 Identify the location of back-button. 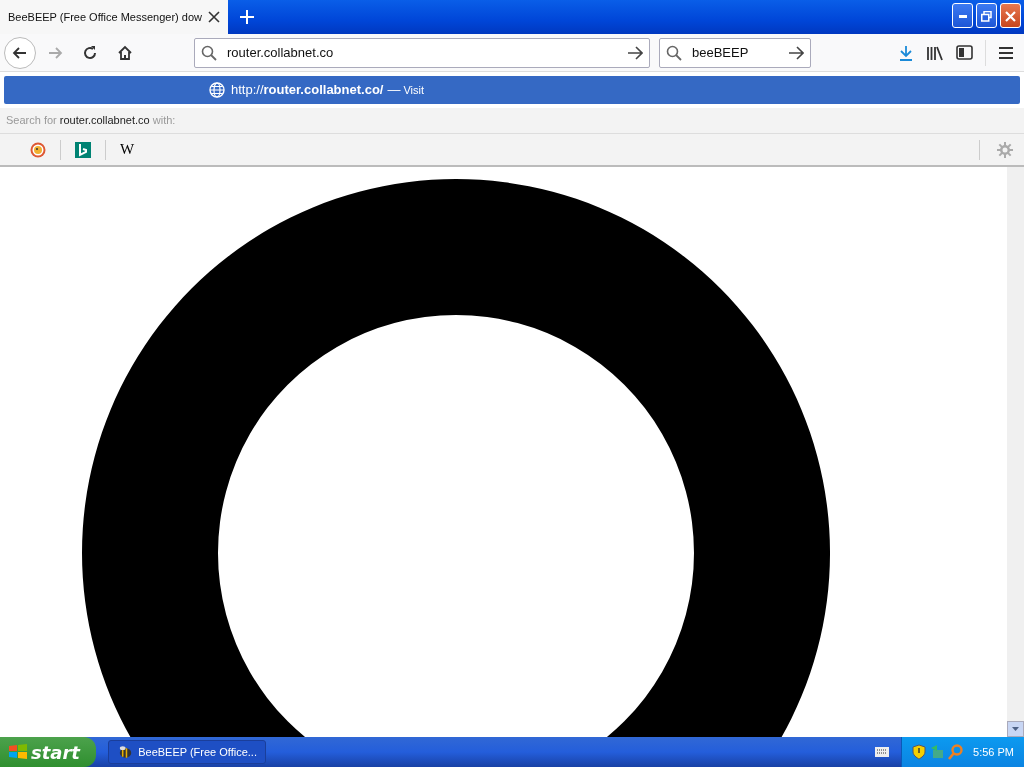
(20, 52).